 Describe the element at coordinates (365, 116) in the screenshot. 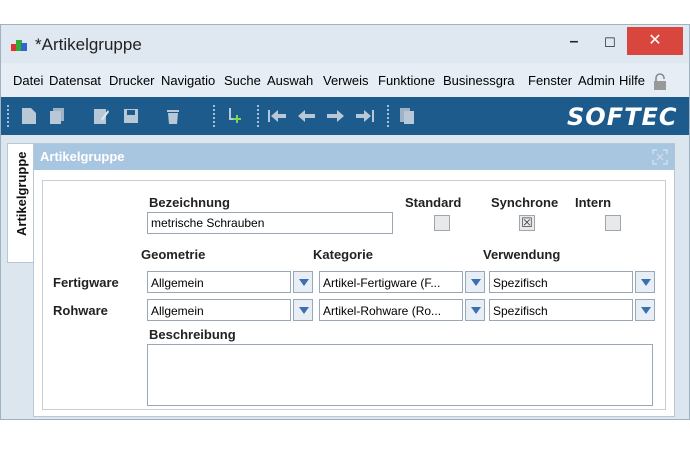

I see `last-record-icon` at that location.